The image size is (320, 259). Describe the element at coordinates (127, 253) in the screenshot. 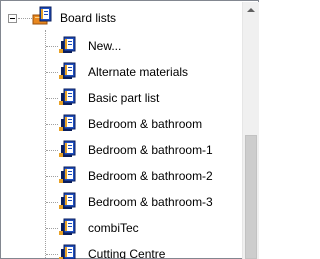

I see `tree-node-label: Cutting Centre` at that location.